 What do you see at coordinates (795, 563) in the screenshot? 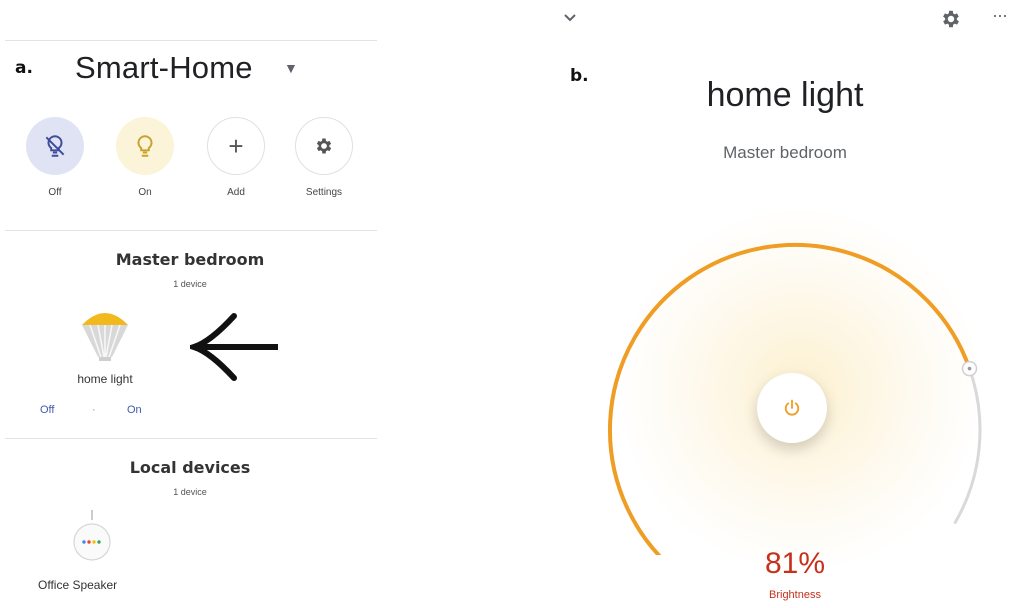
I see `brightness-value: 81%` at bounding box center [795, 563].